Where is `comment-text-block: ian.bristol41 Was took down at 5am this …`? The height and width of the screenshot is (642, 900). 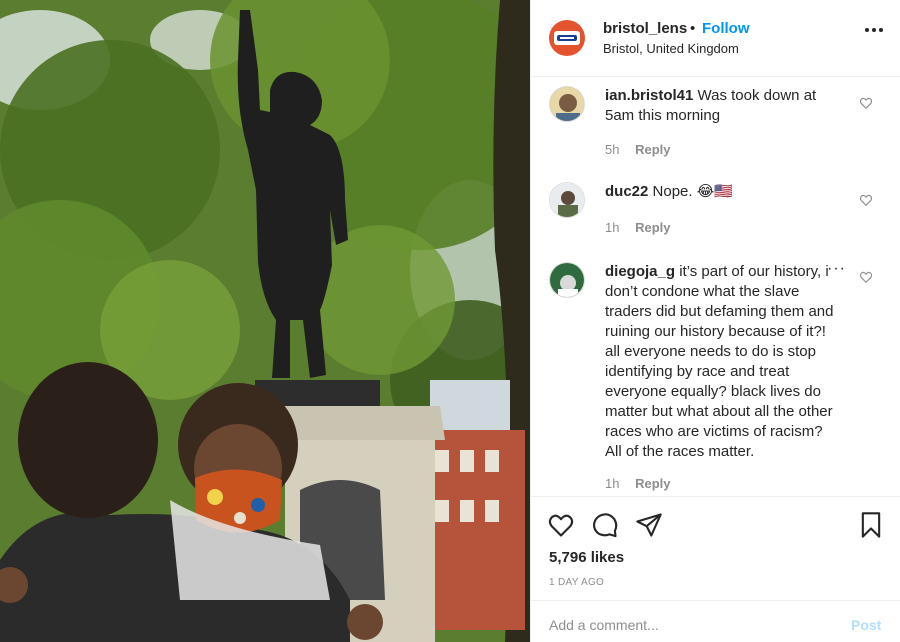
comment-text-block: ian.bristol41 Was took down at 5am this … is located at coordinates (721, 106).